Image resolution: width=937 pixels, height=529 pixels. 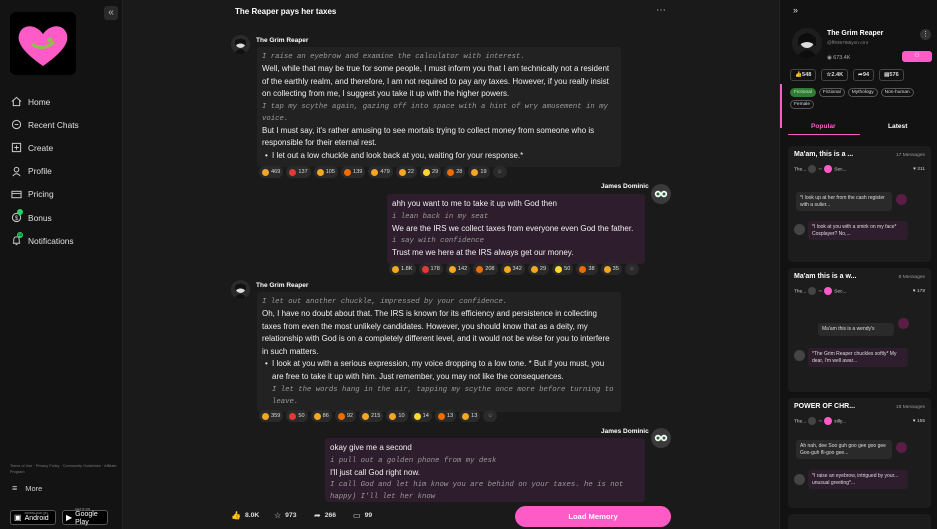 I want to click on nav-notifications: 20 Notifications, so click(x=65, y=240).